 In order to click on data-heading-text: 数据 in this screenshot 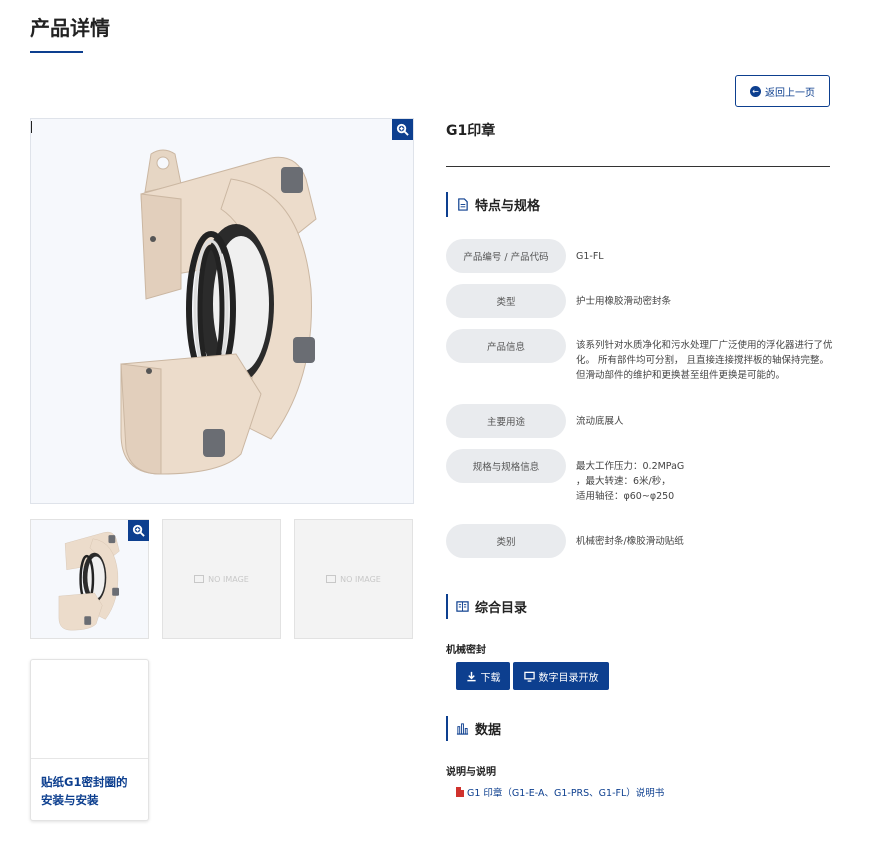, I will do `click(488, 730)`.